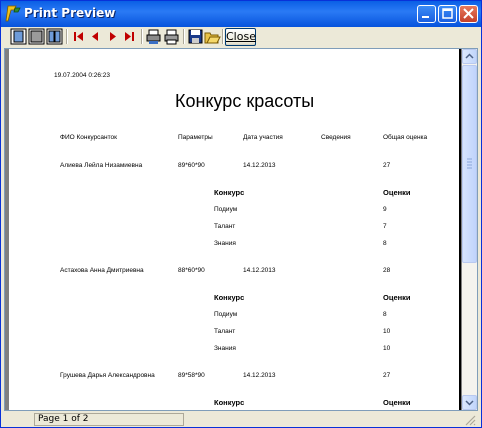 The image size is (482, 428). I want to click on page-indicator: Page 1 of 2, so click(109, 419).